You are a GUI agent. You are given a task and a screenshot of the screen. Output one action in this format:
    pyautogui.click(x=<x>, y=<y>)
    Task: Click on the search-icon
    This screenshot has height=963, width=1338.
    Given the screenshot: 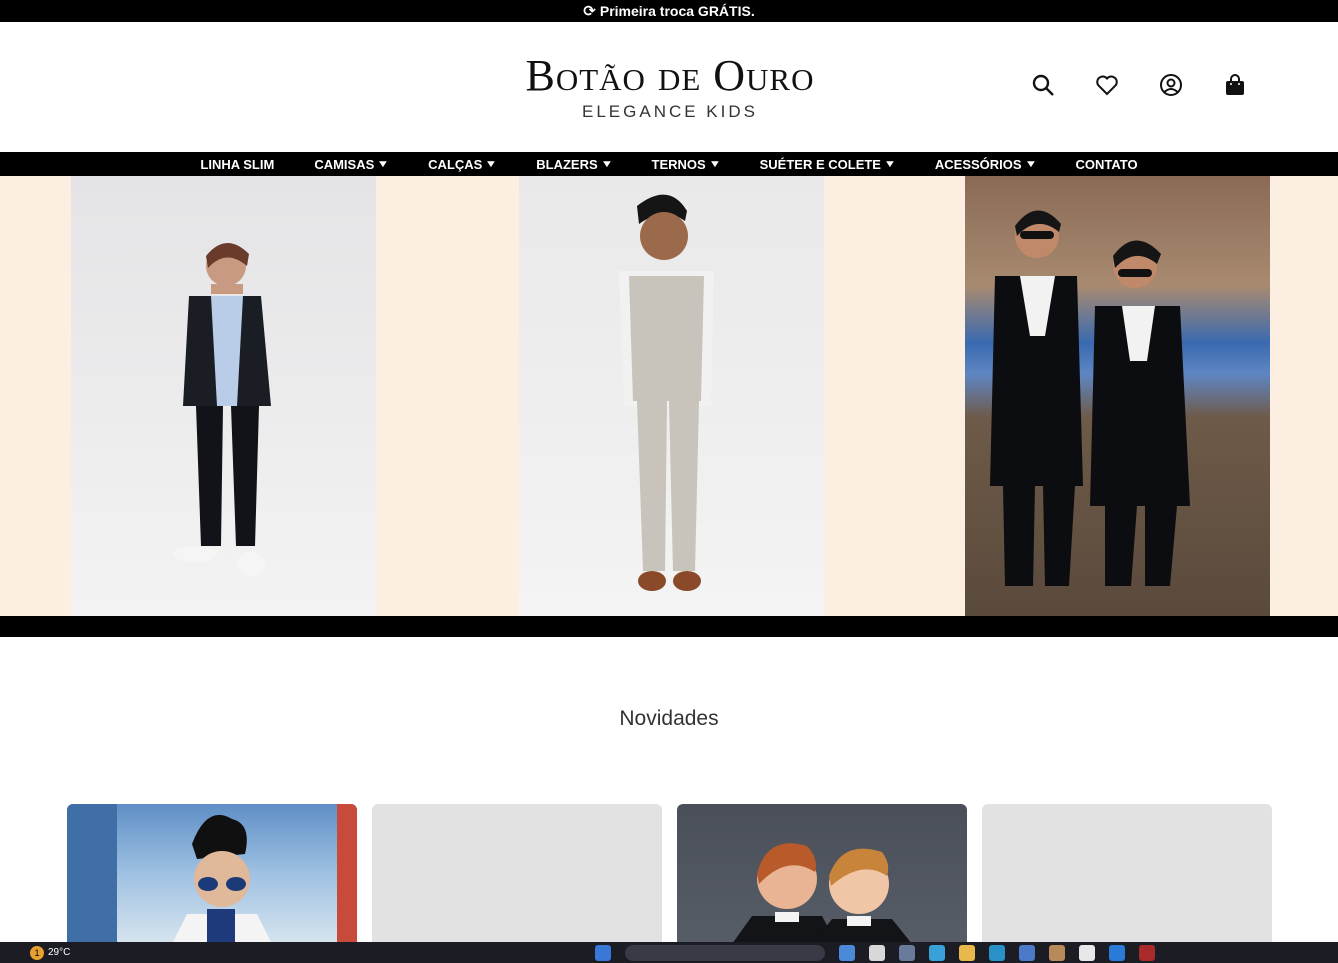 What is the action you would take?
    pyautogui.click(x=1043, y=85)
    